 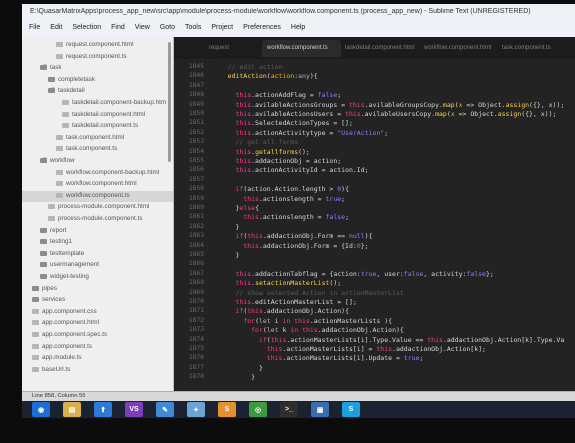 What do you see at coordinates (222, 27) in the screenshot?
I see `menu-item-project: Project` at bounding box center [222, 27].